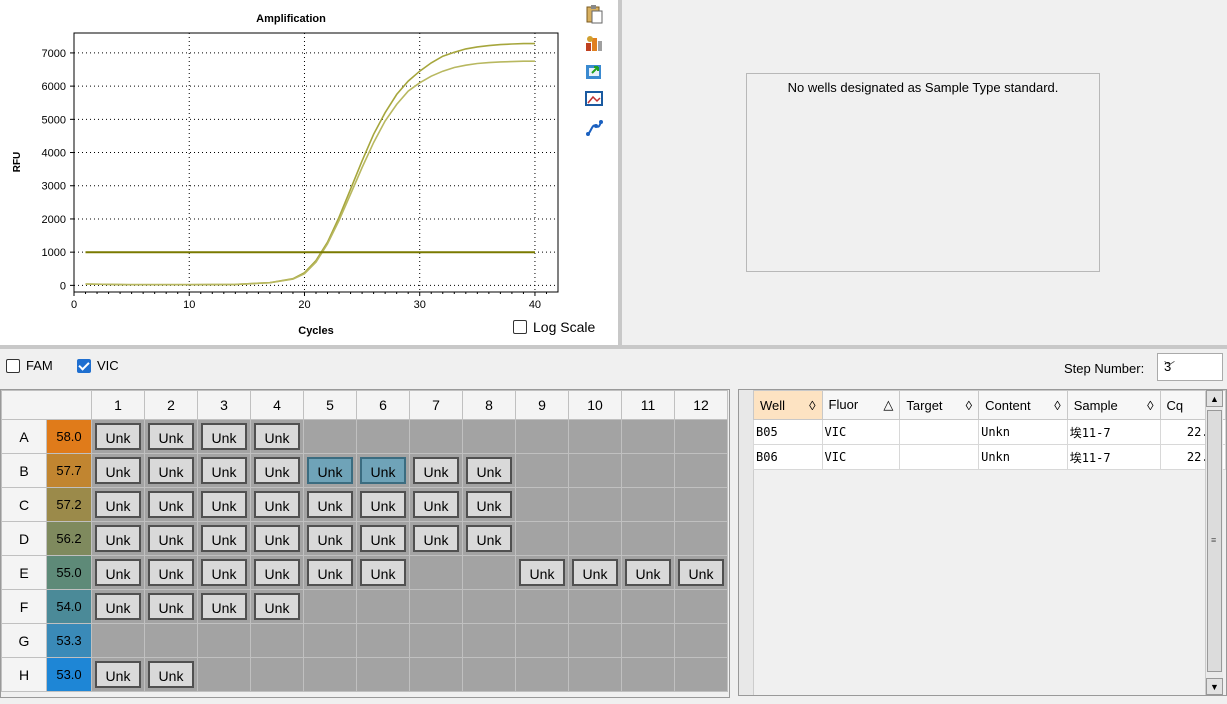  I want to click on scroll-down-icon: ▼, so click(1214, 686).